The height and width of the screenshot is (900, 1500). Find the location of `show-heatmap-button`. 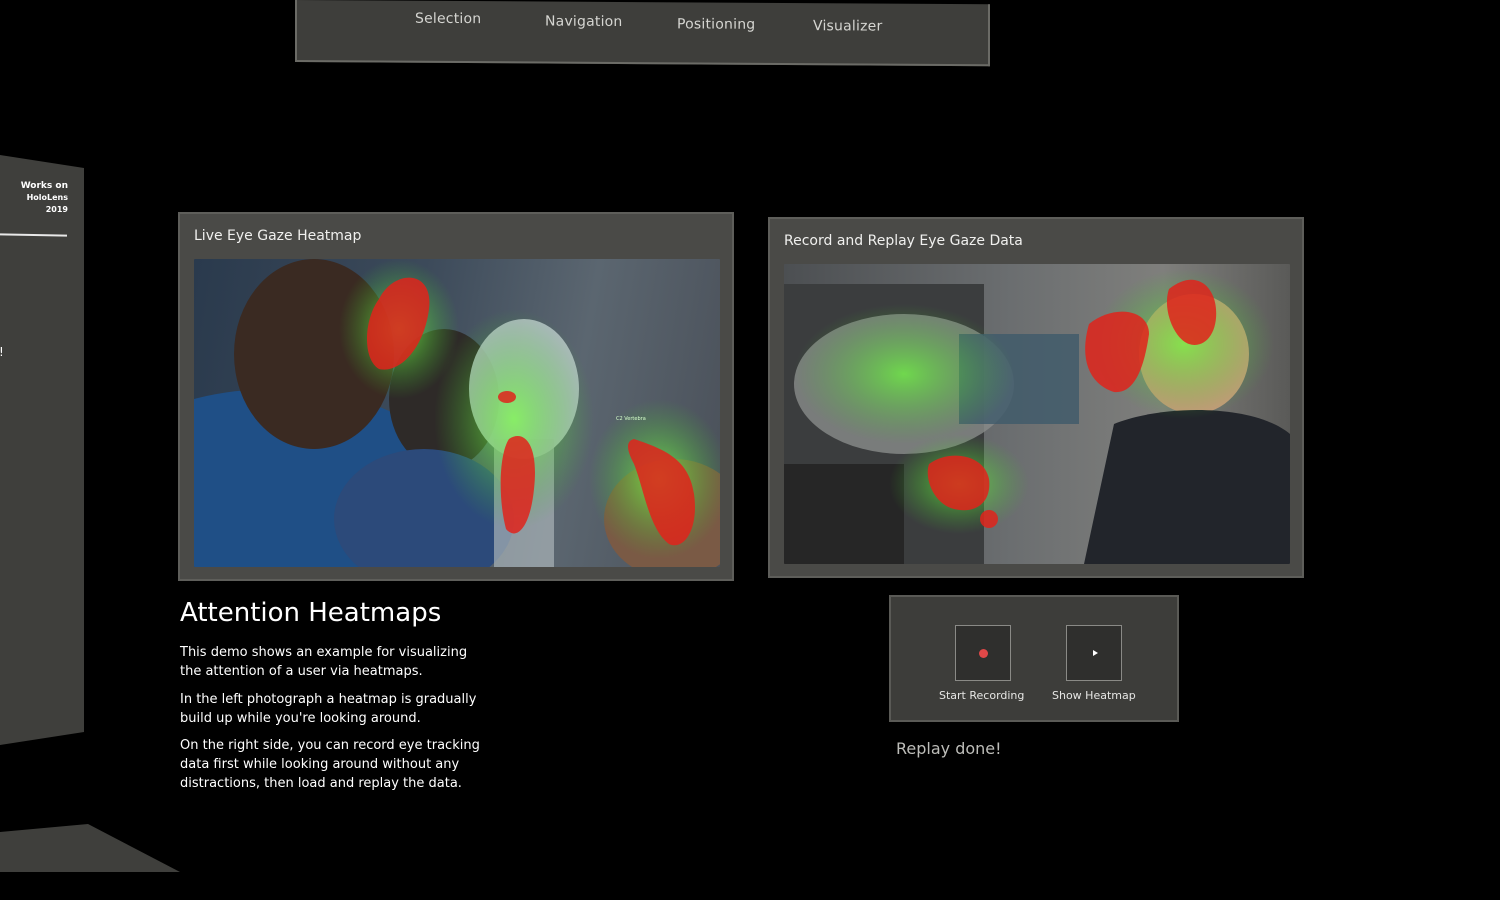

show-heatmap-button is located at coordinates (1094, 653).